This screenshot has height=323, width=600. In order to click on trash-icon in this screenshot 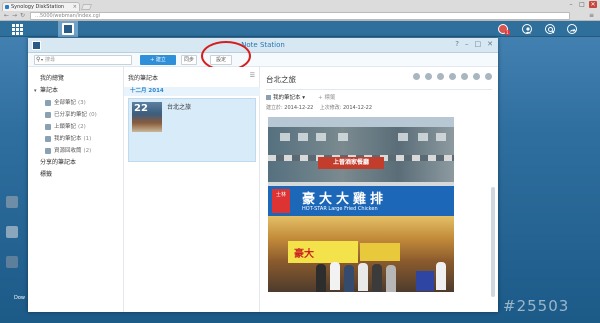, I will do `click(48, 151)`.